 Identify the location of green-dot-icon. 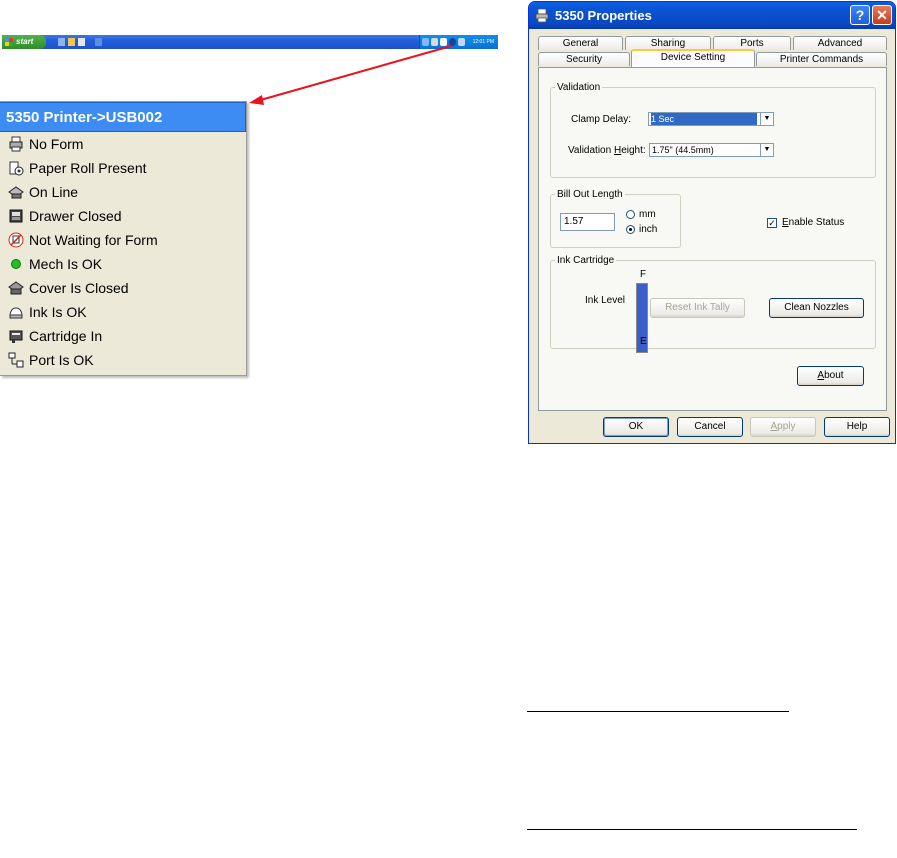
(16, 264).